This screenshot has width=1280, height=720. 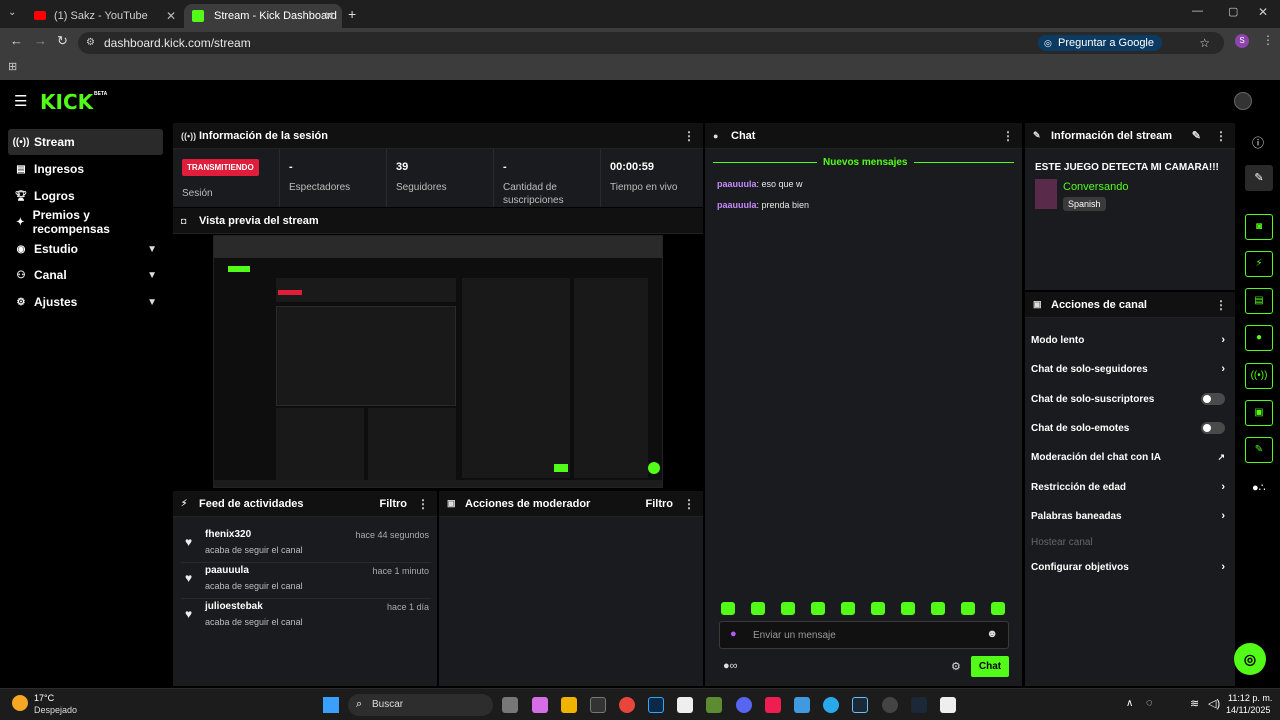 I want to click on site-info-icon: ⚙, so click(x=90, y=43).